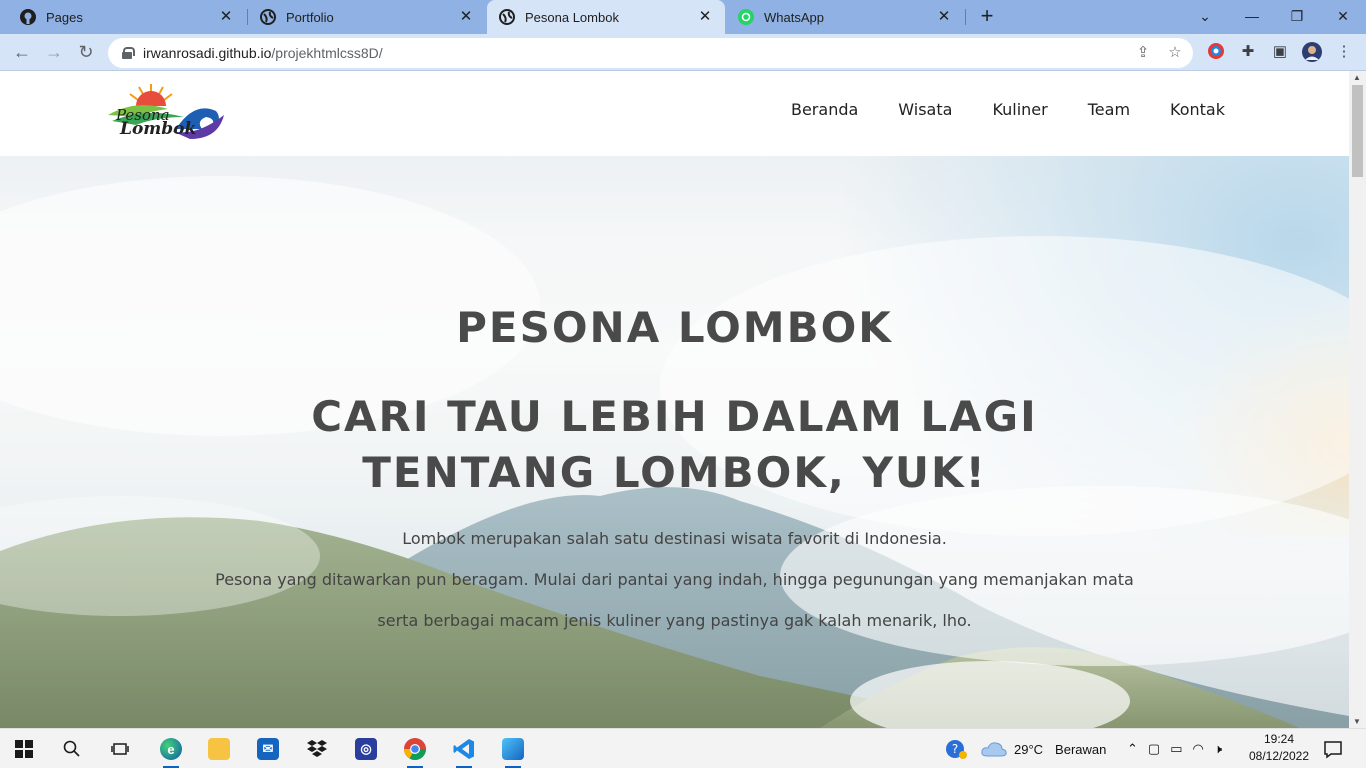 The image size is (1366, 769). What do you see at coordinates (674, 327) in the screenshot?
I see `hero-title: PESONA LOMBOK` at bounding box center [674, 327].